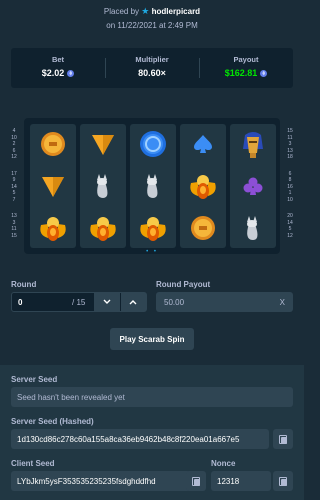 This screenshot has width=320, height=500. I want to click on copy-nonce-button, so click(283, 481).